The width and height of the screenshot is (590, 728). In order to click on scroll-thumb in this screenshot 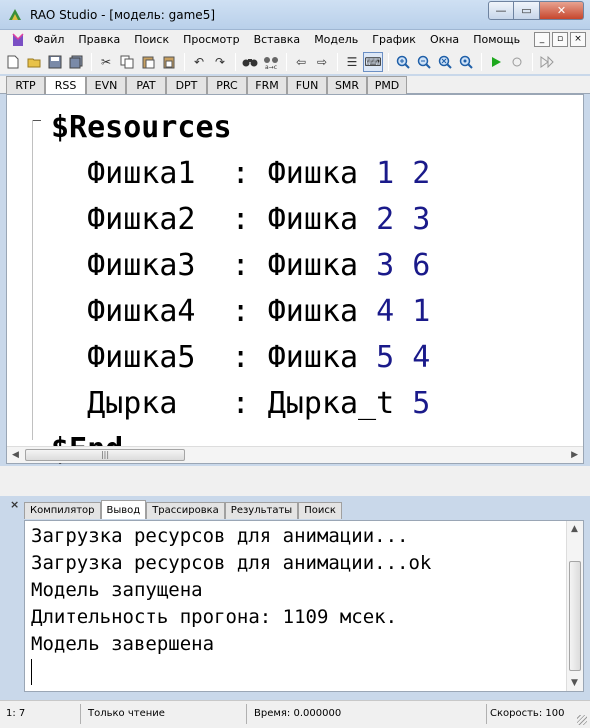, I will do `click(575, 616)`.